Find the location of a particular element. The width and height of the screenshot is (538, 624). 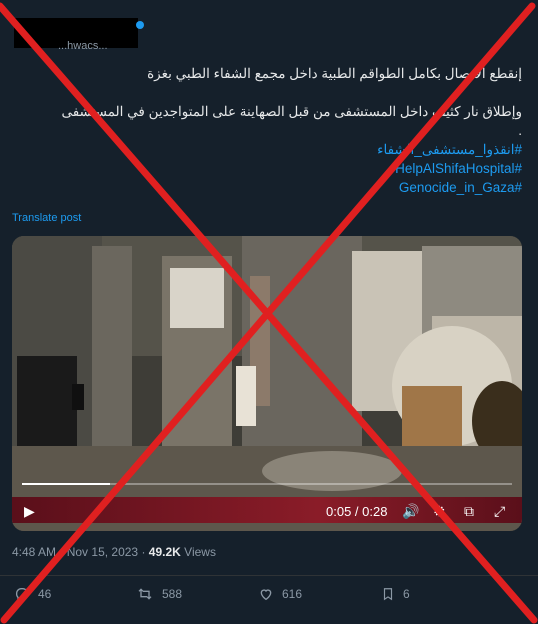

tweet-line-4: . is located at coordinates (520, 130).